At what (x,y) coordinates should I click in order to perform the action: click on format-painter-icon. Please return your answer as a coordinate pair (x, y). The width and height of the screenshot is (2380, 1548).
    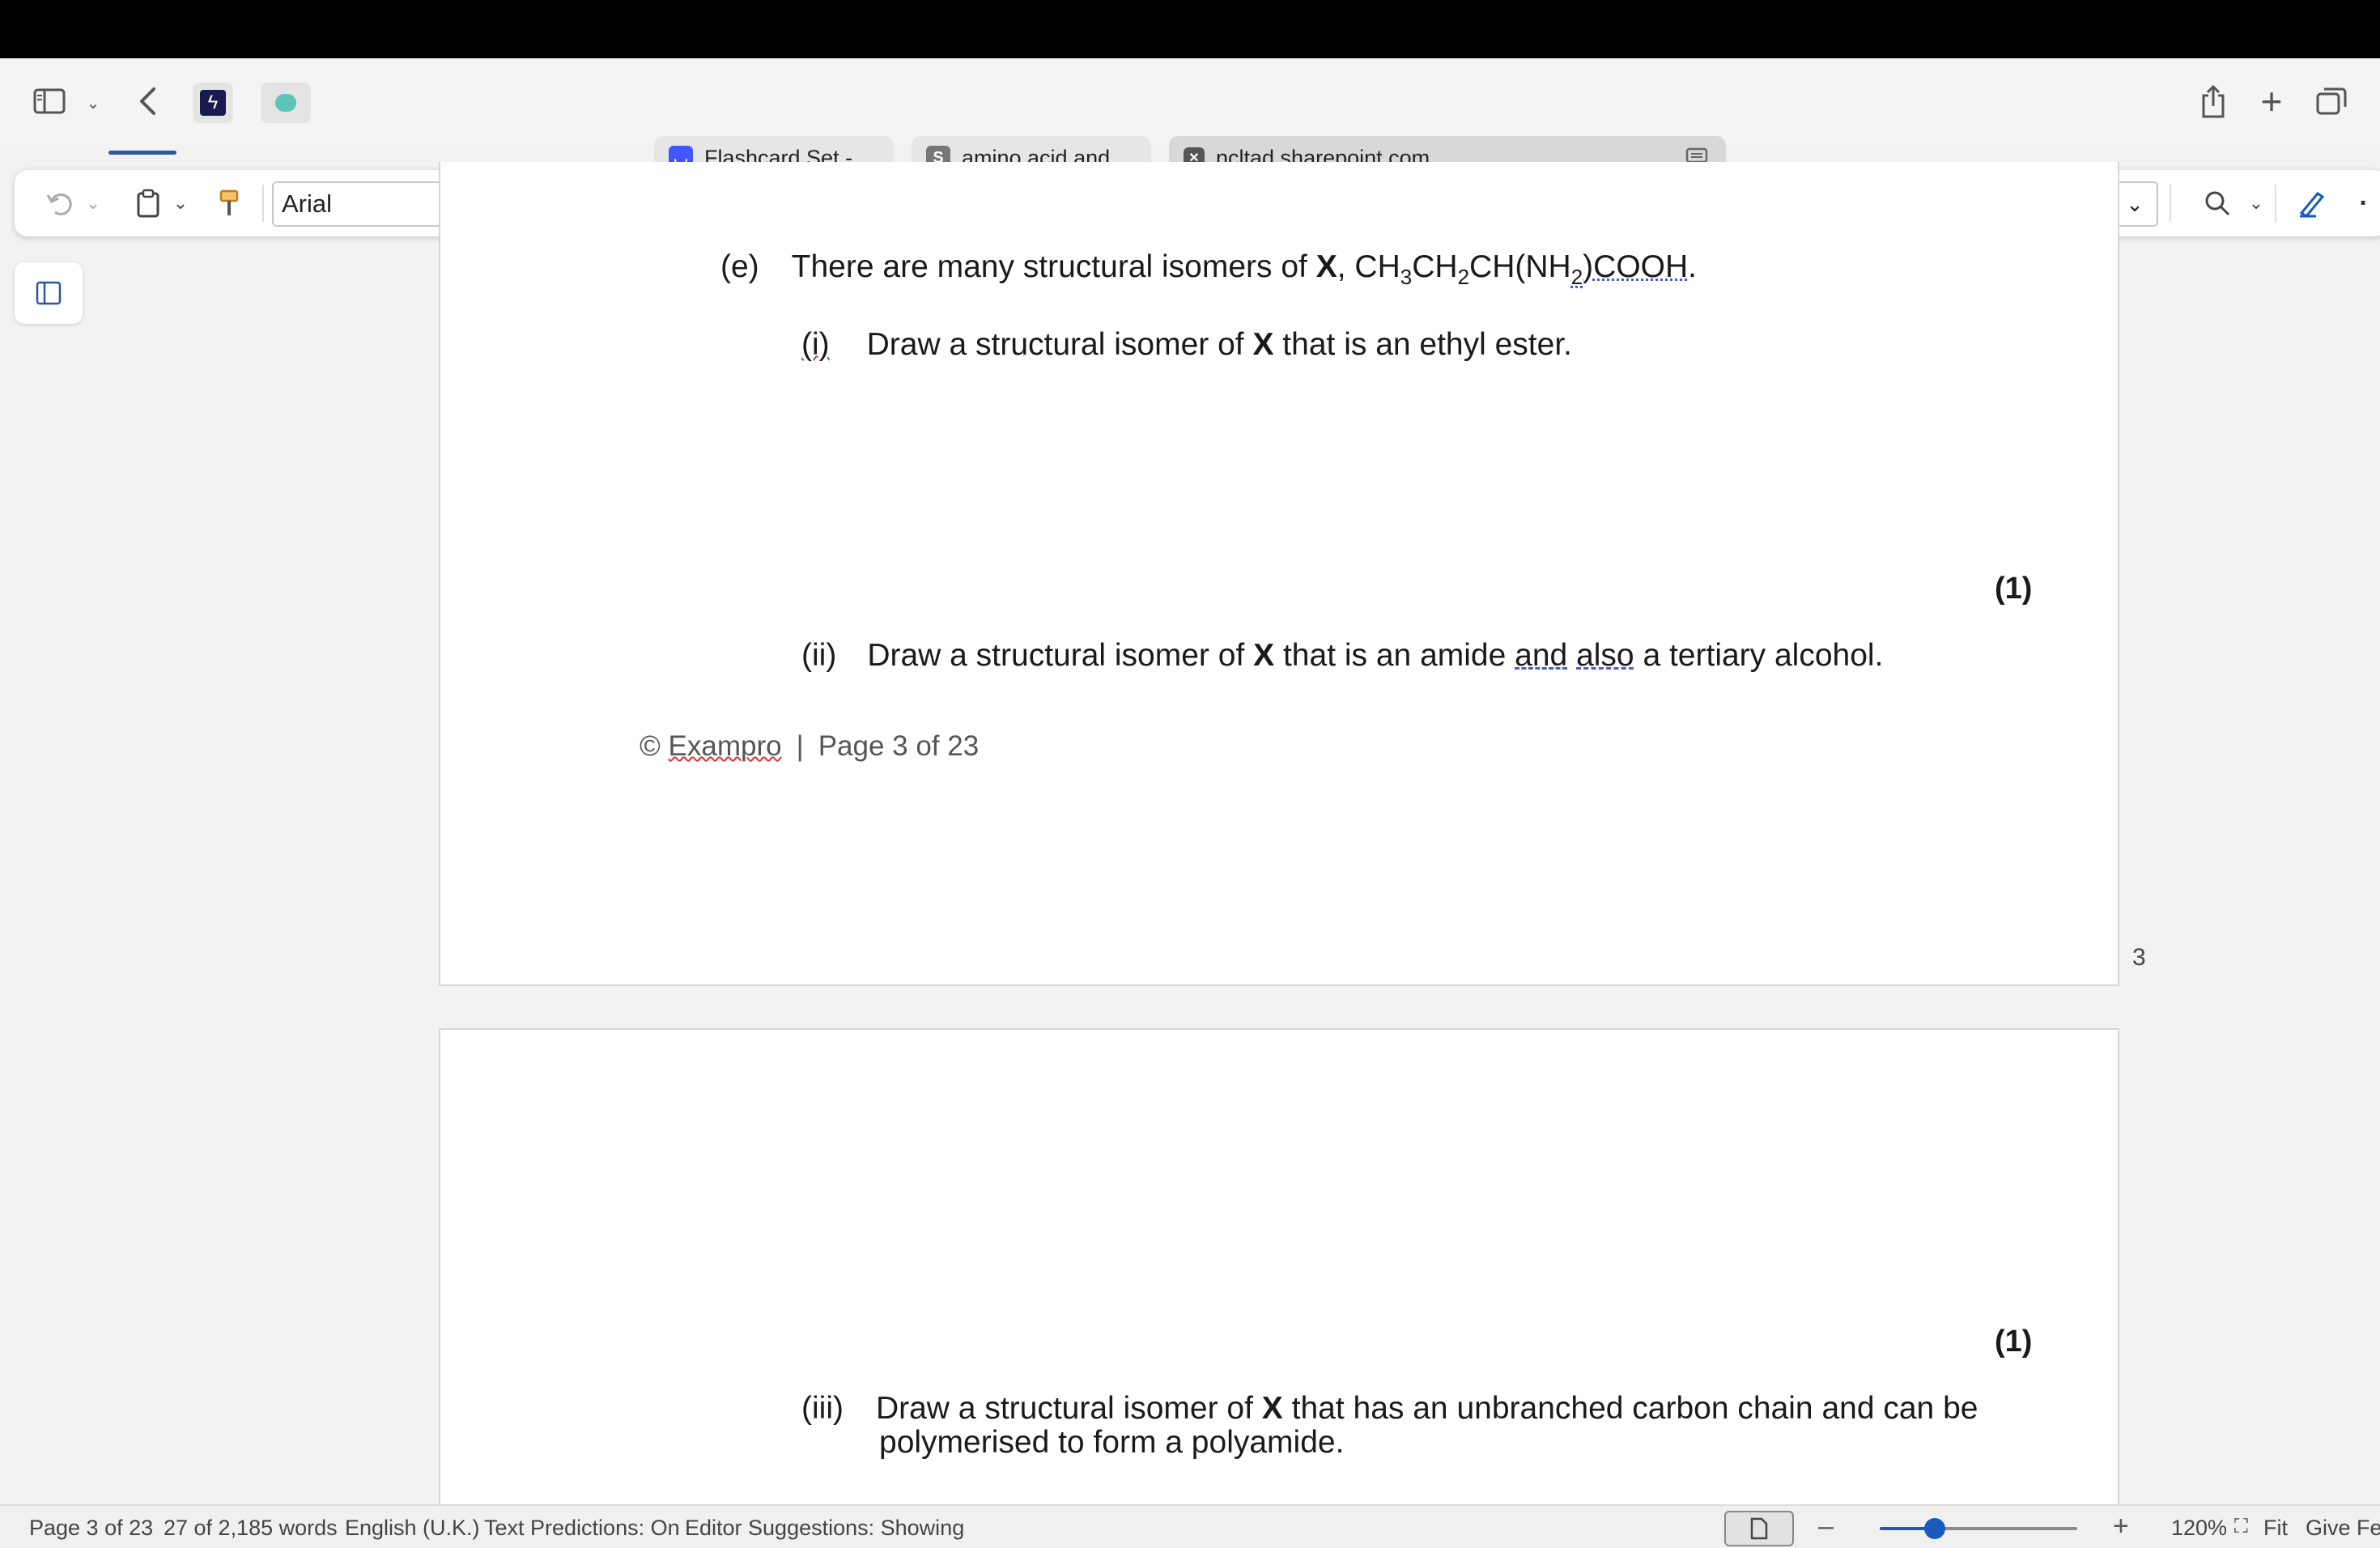
    Looking at the image, I should click on (229, 203).